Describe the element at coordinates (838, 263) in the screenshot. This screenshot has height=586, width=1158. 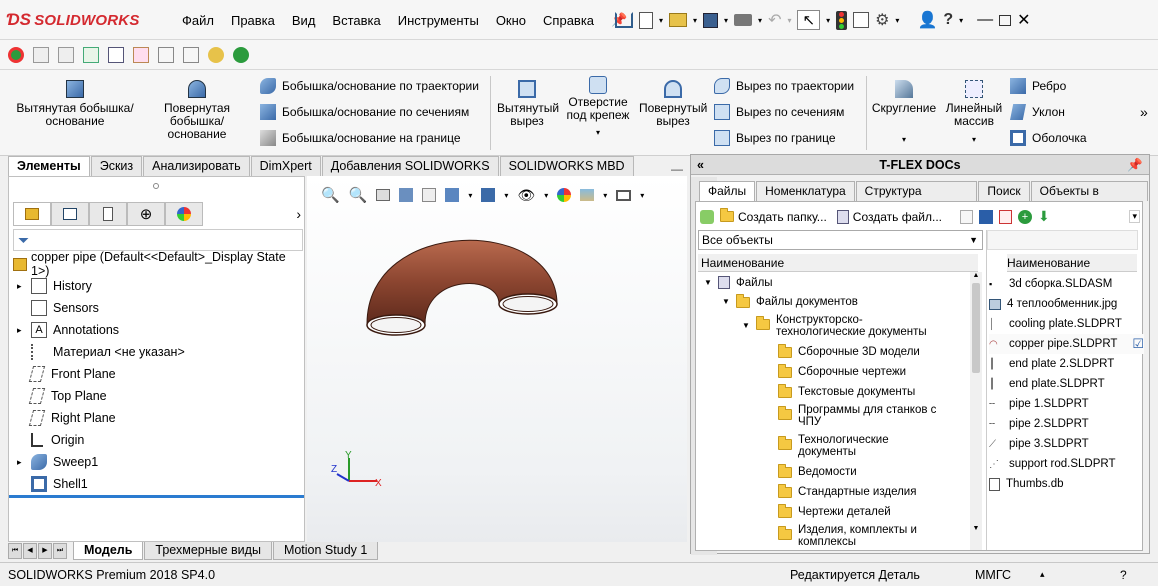
I see `folders-column-header: Наименование` at that location.